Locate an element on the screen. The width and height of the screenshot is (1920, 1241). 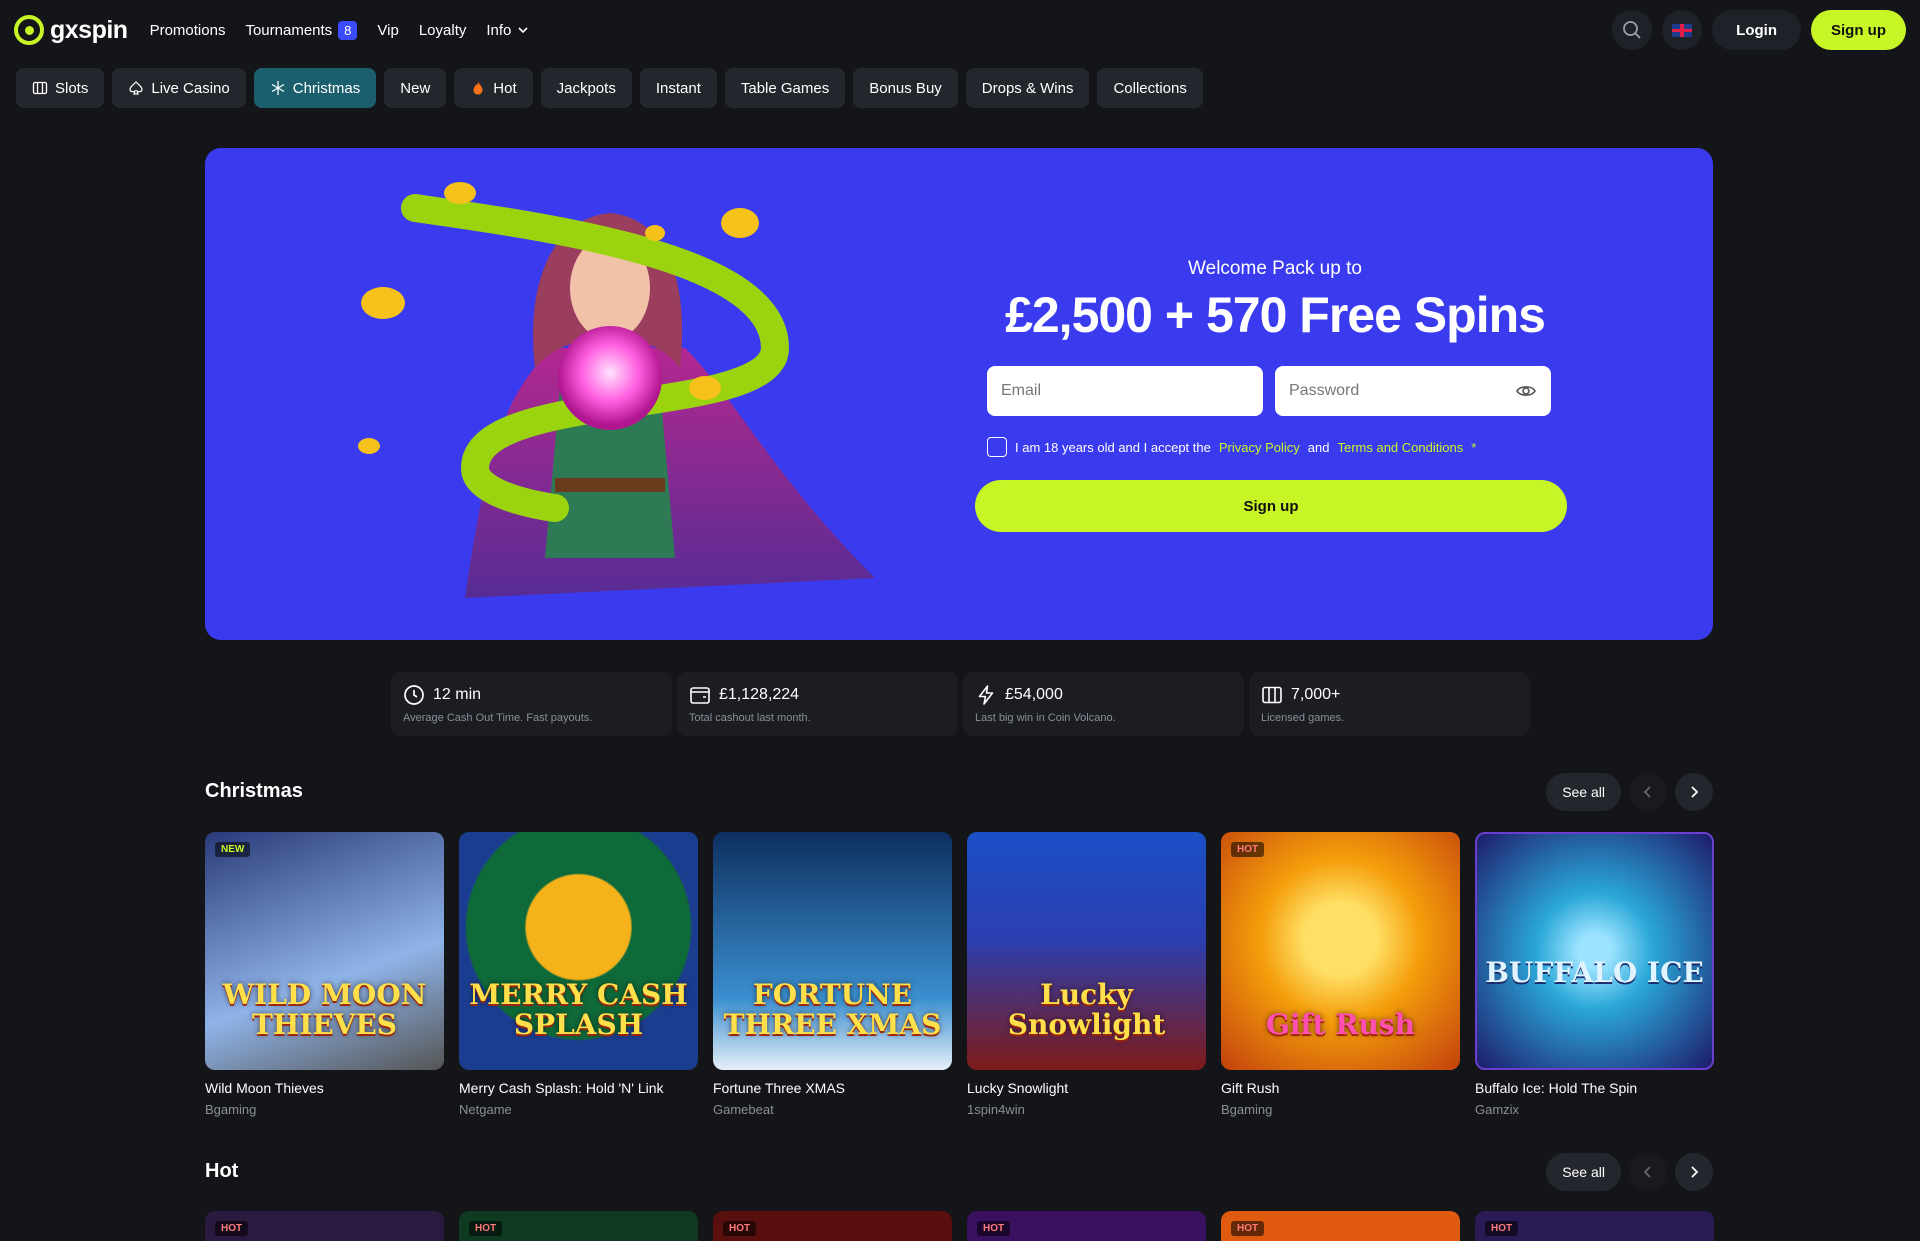
terms-link: Terms and Conditions is located at coordinates (1400, 447).